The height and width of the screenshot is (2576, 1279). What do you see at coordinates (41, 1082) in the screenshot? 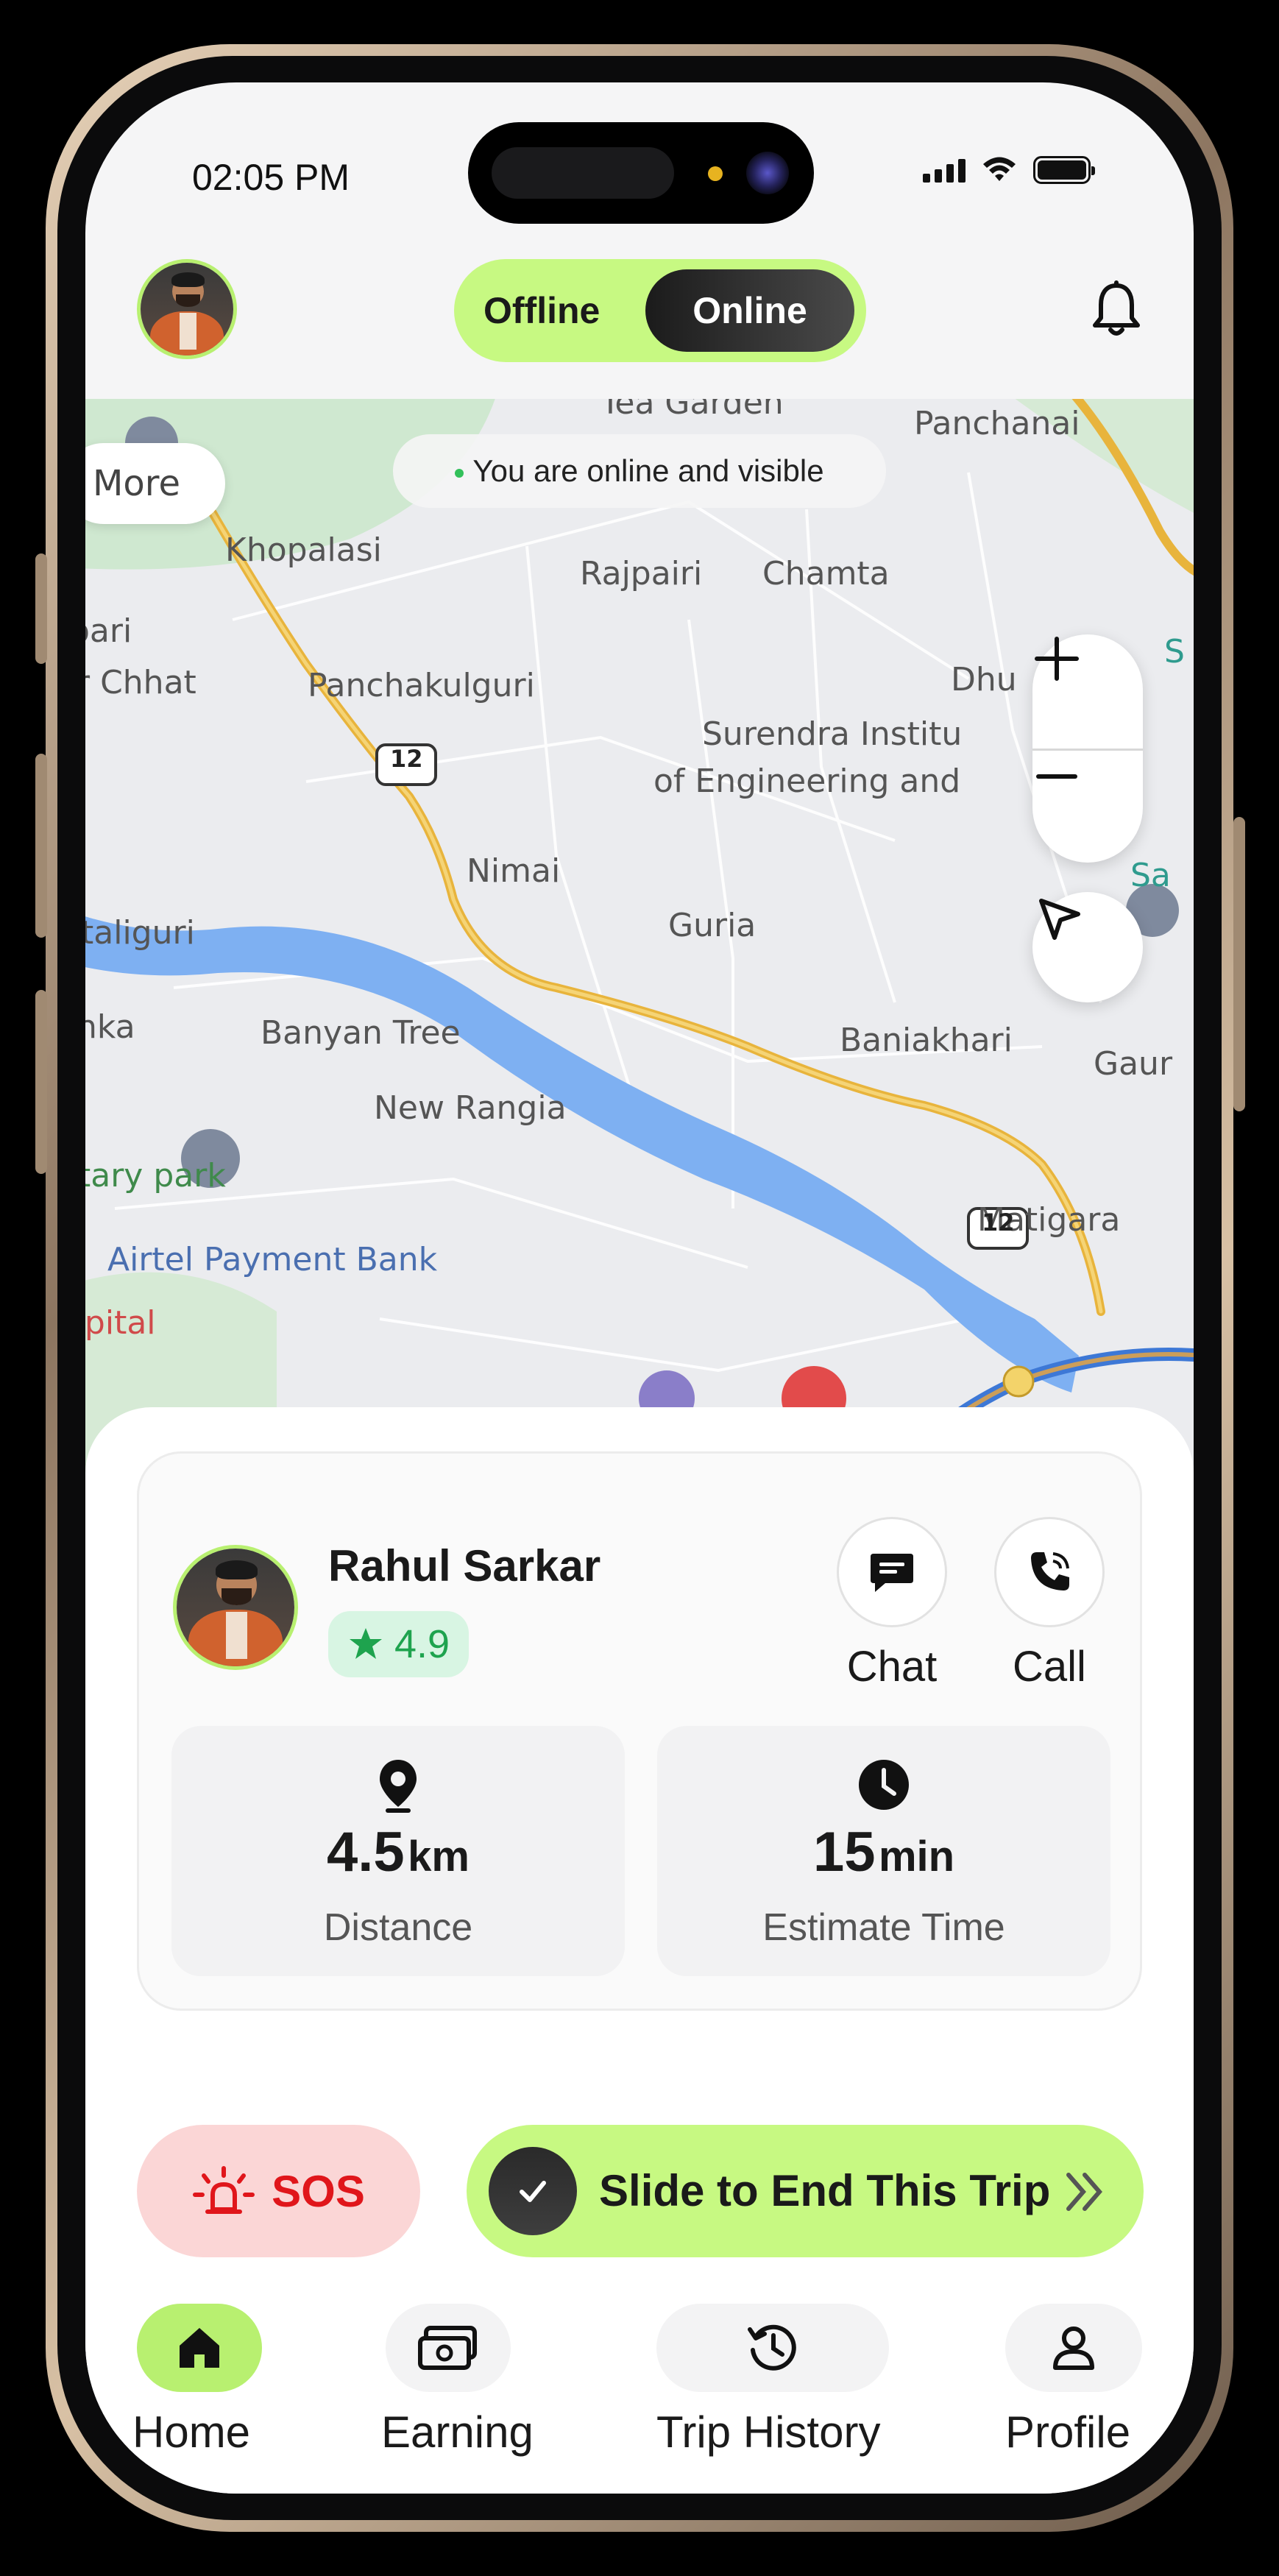
I see `volume-down-button` at bounding box center [41, 1082].